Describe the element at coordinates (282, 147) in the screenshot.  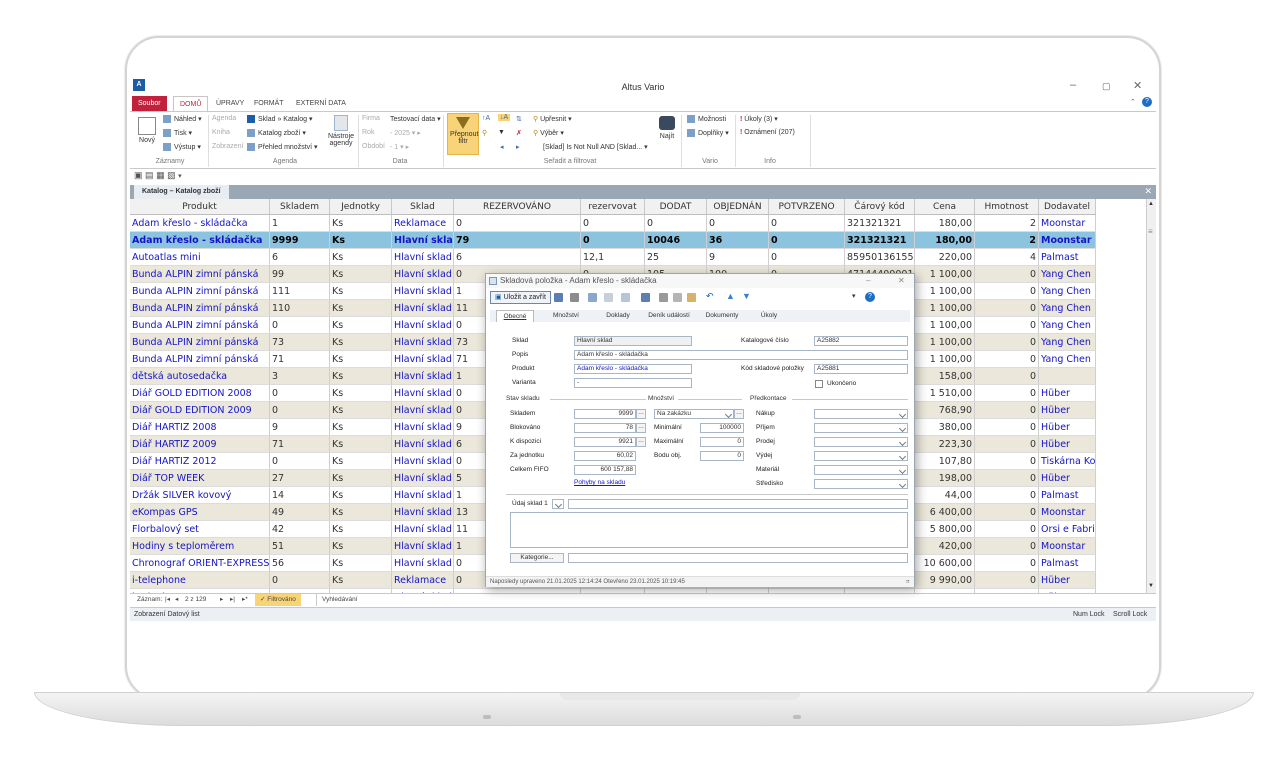
I see `prehled-mnozstvi-dropdown: Přehled množství ▾` at that location.